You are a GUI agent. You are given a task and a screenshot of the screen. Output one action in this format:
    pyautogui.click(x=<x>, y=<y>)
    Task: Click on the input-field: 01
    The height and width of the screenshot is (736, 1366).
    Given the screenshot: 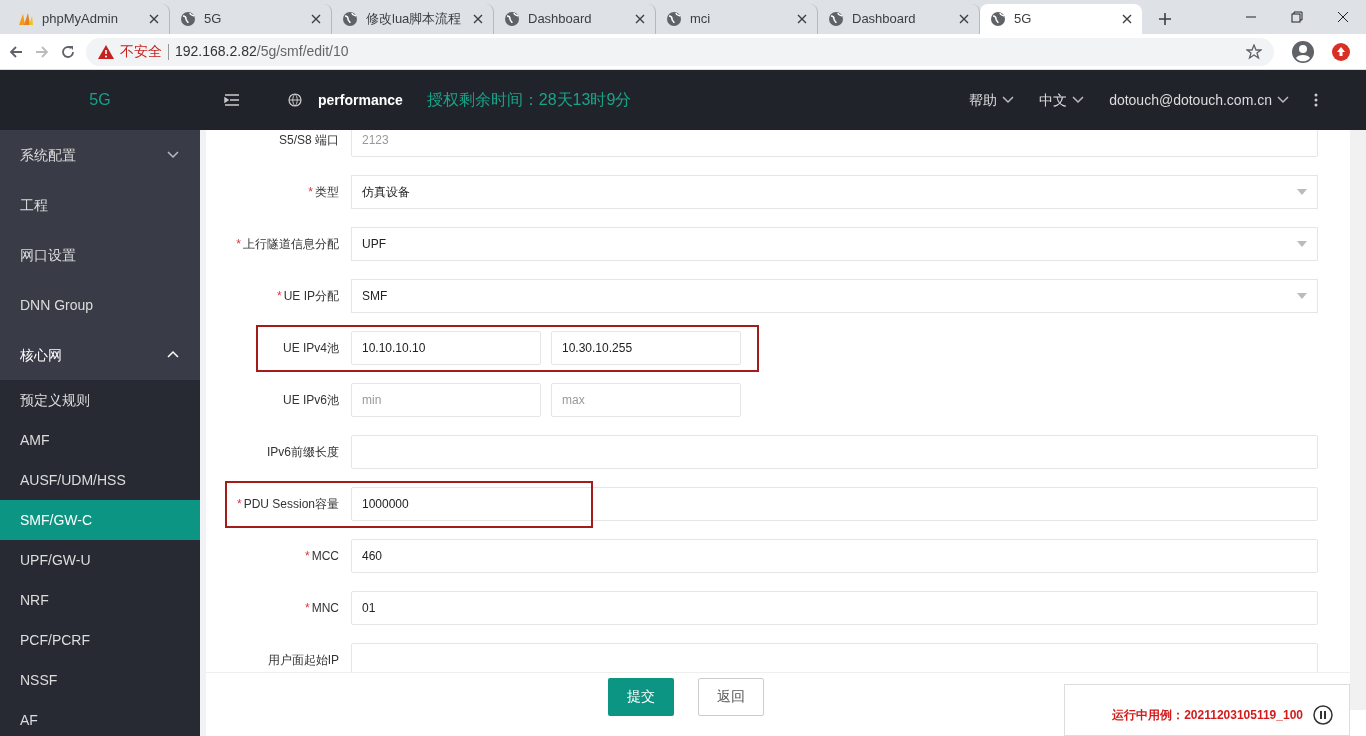 What is the action you would take?
    pyautogui.click(x=834, y=608)
    